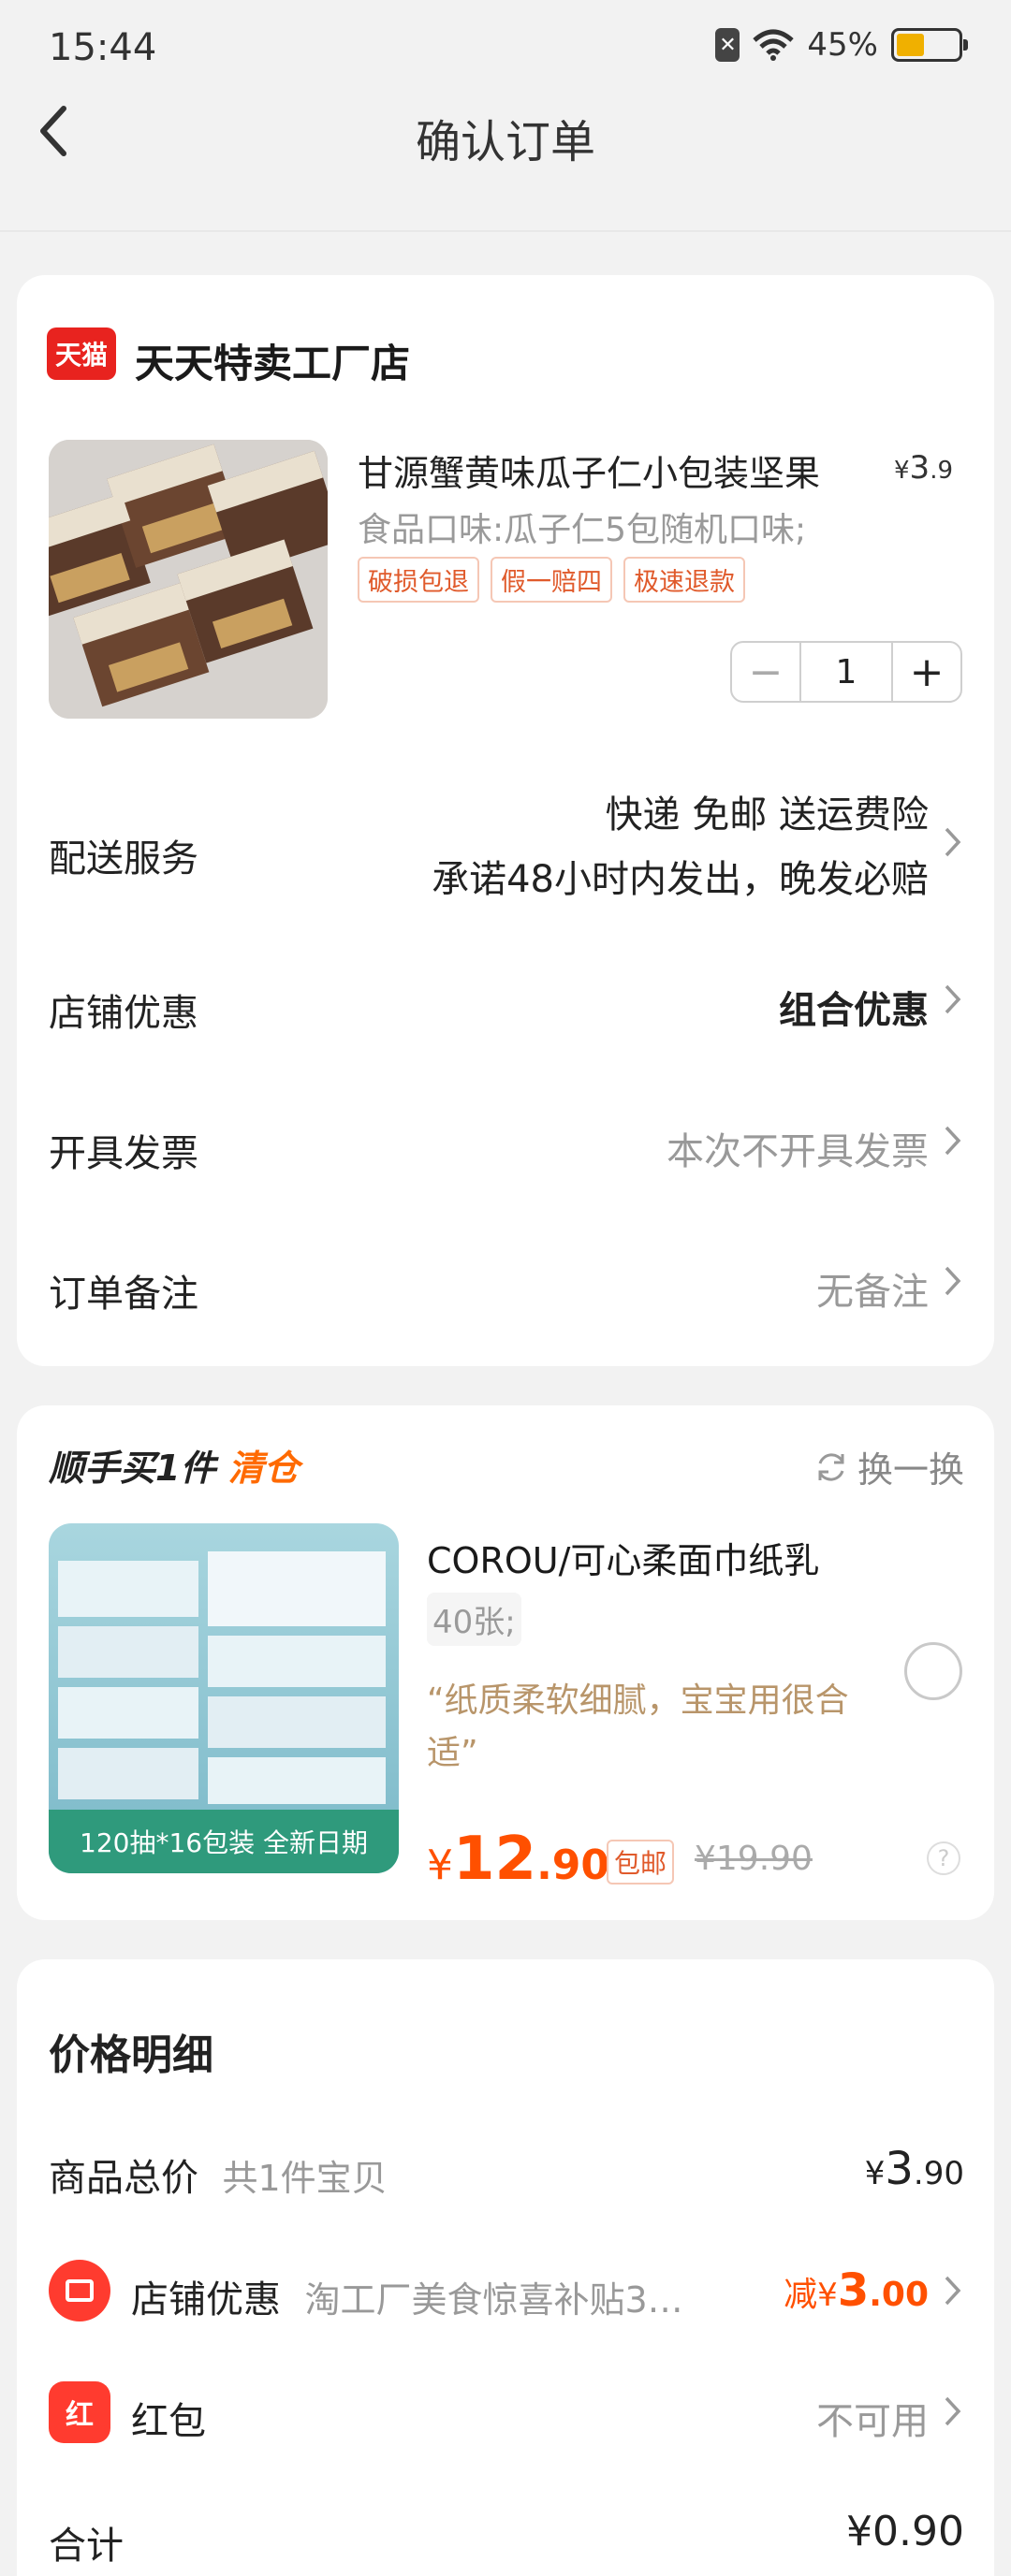 The width and height of the screenshot is (1011, 2576). What do you see at coordinates (641, 1862) in the screenshot?
I see `free-shipping-badge: 包邮` at bounding box center [641, 1862].